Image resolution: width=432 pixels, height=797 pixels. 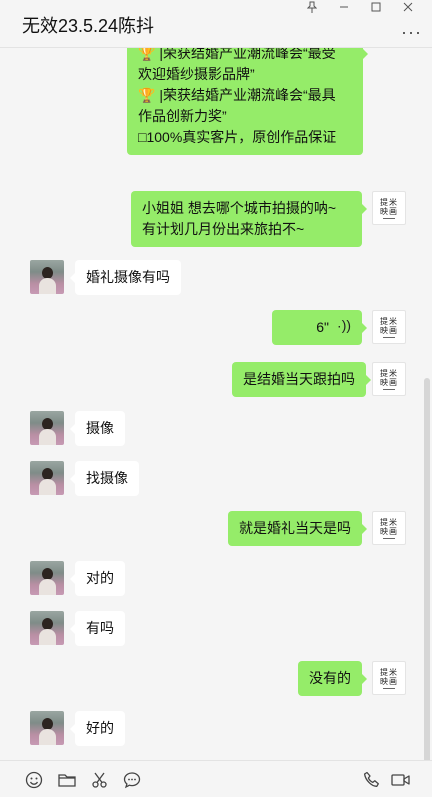 What do you see at coordinates (408, 7) in the screenshot?
I see `close-icon` at bounding box center [408, 7].